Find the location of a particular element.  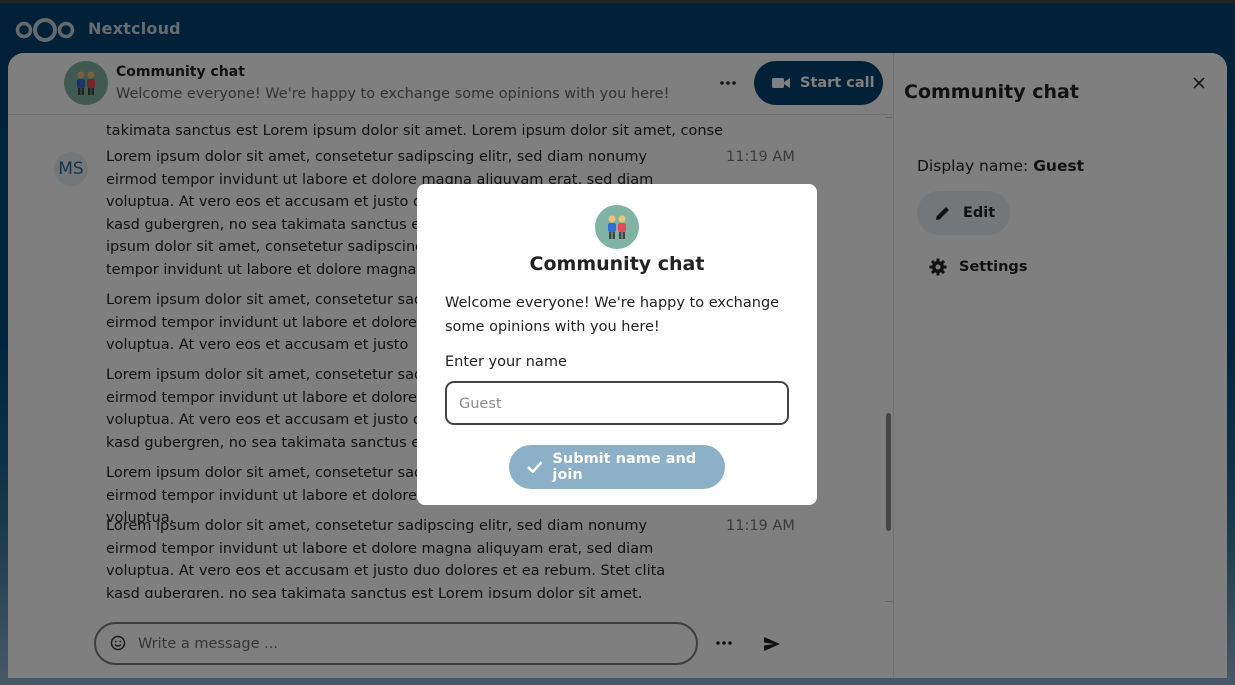

guest-name-field is located at coordinates (617, 403).